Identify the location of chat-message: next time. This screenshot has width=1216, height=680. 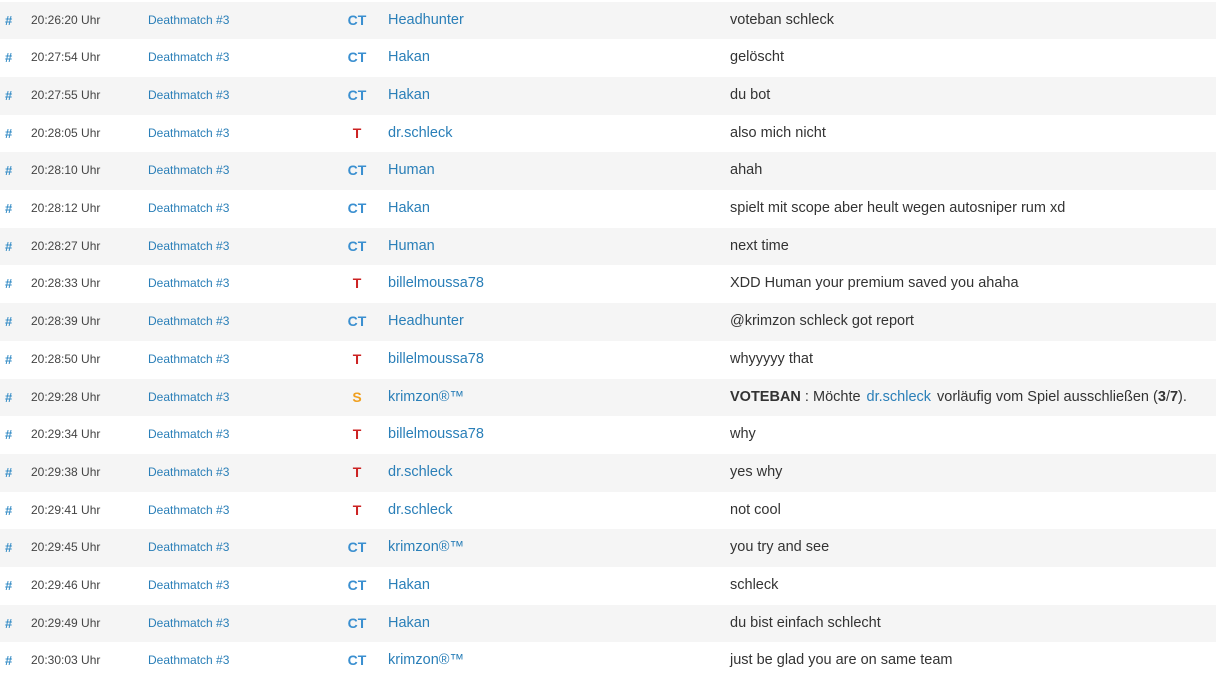
(759, 245).